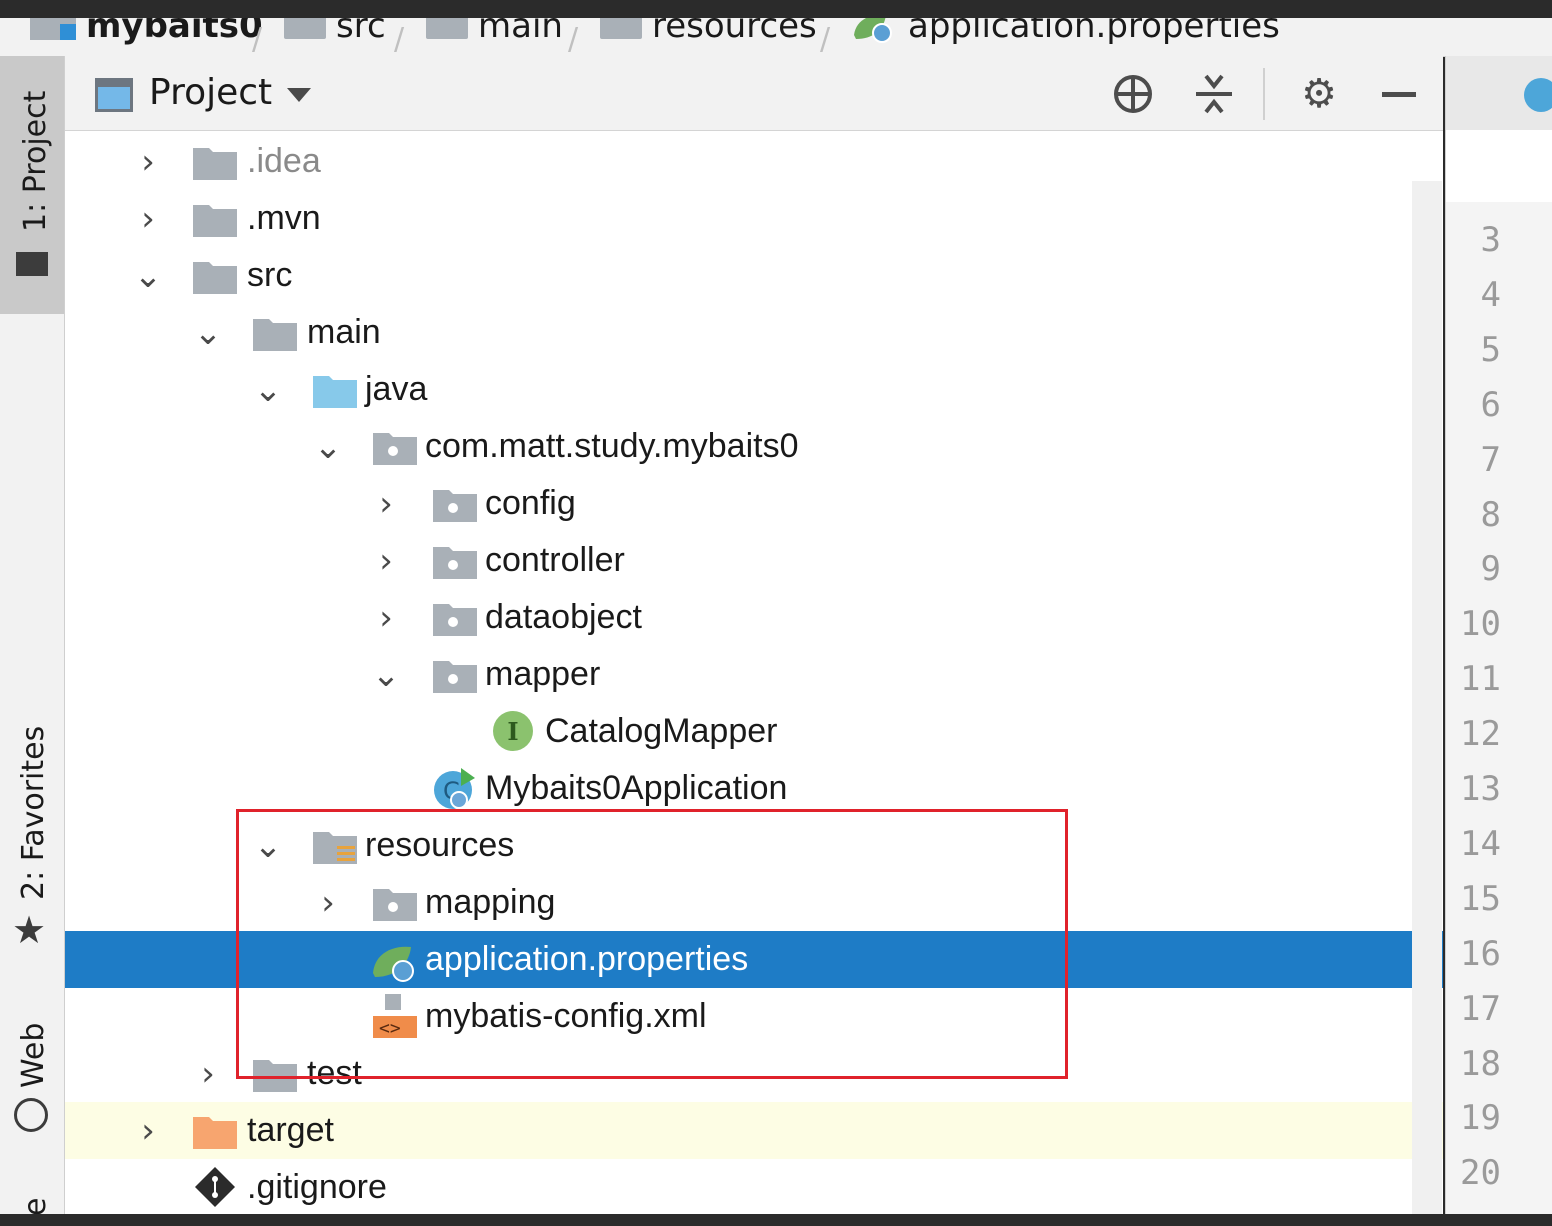 The width and height of the screenshot is (1552, 1226). What do you see at coordinates (754, 1130) in the screenshot?
I see `tree-item-target: › target` at bounding box center [754, 1130].